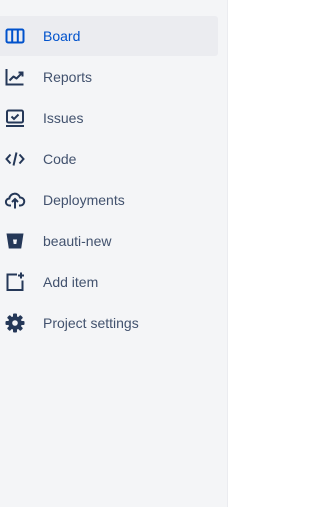  Describe the element at coordinates (15, 118) in the screenshot. I see `issues-icon` at that location.